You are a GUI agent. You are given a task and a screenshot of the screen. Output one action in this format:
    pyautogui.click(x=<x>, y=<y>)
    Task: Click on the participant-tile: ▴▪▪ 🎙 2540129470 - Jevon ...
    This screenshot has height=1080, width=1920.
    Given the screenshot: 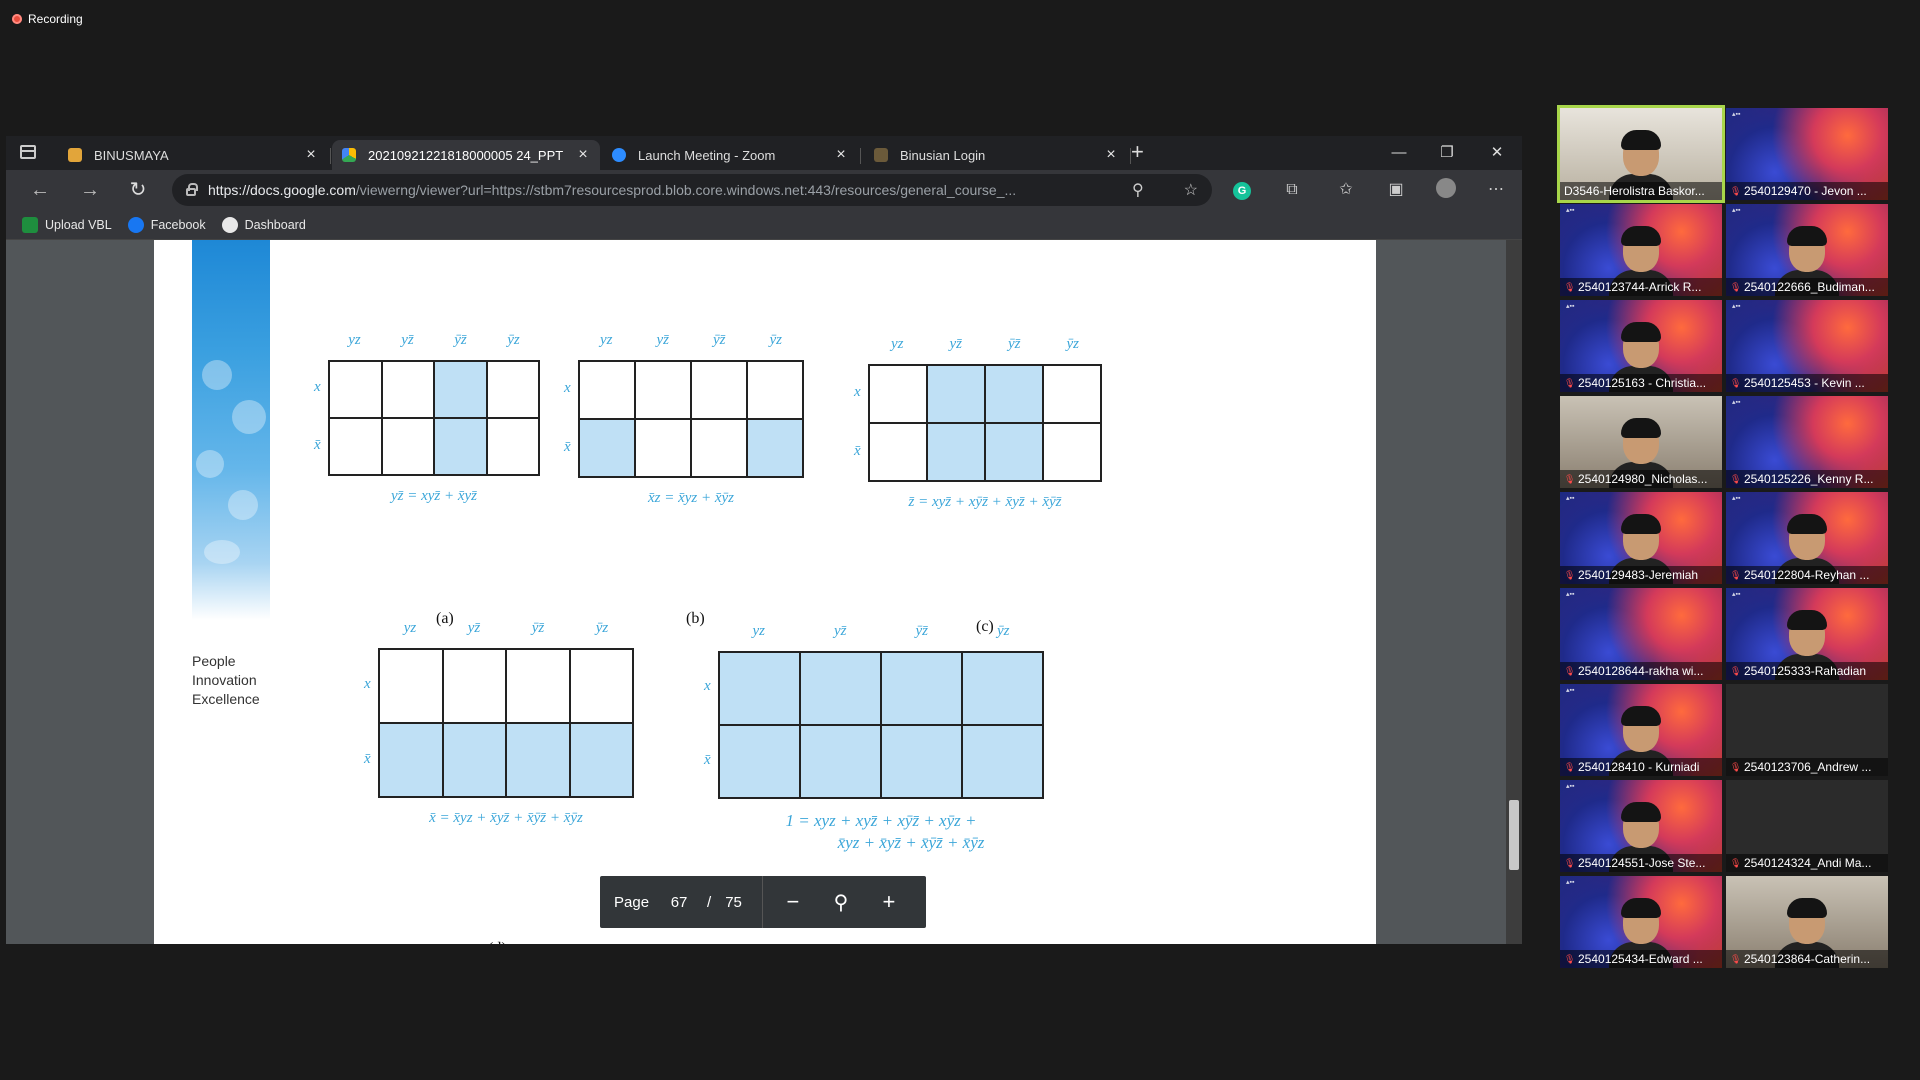 What is the action you would take?
    pyautogui.click(x=1807, y=154)
    